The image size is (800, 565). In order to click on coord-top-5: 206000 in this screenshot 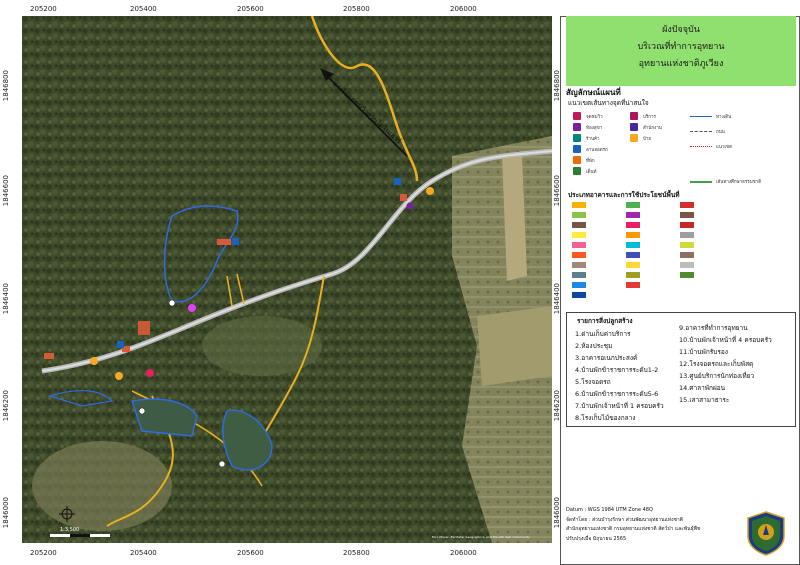, I will do `click(463, 9)`.